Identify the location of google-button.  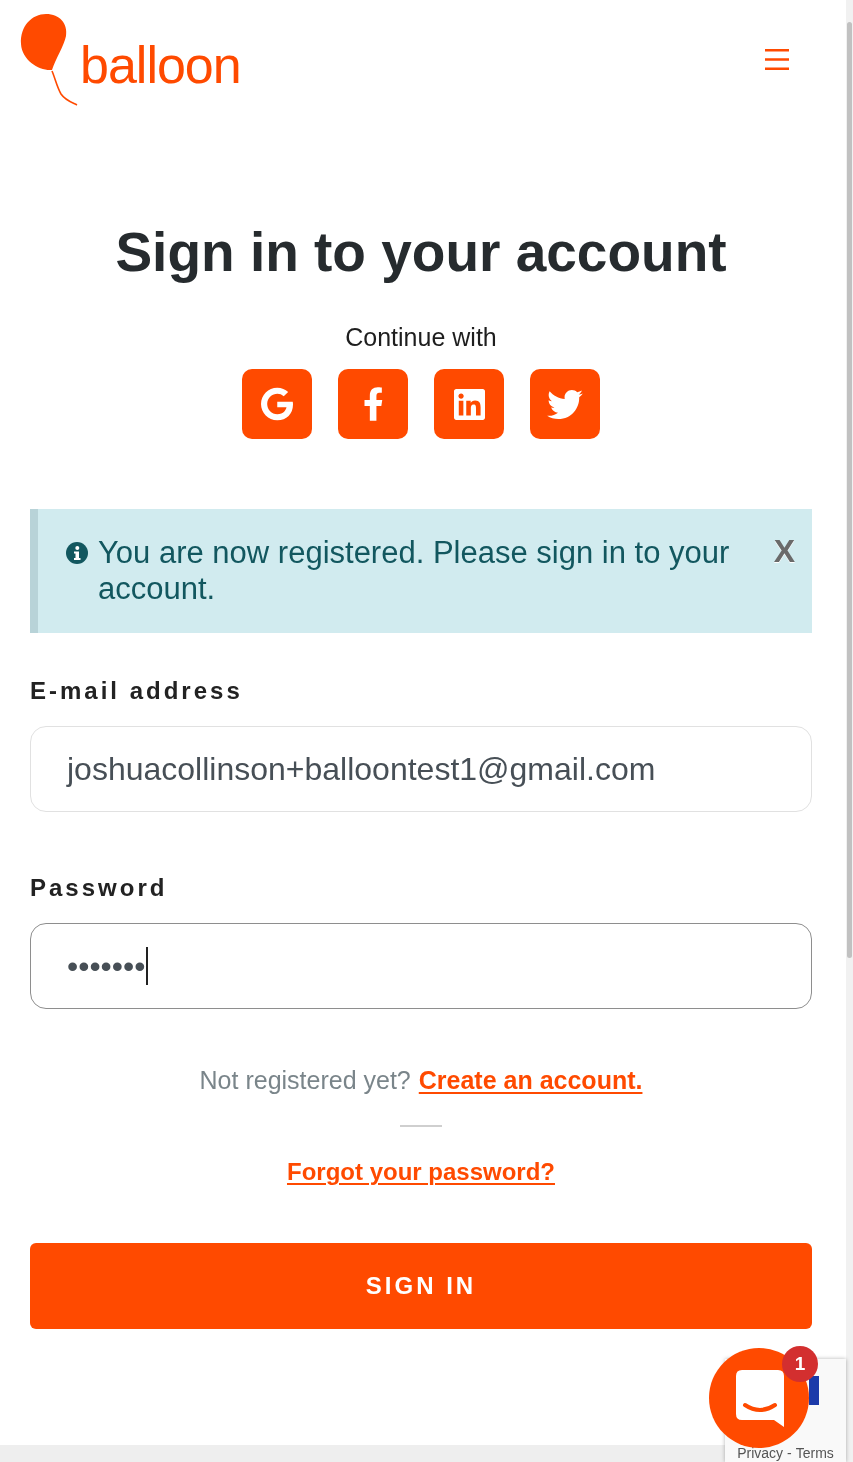
(277, 404).